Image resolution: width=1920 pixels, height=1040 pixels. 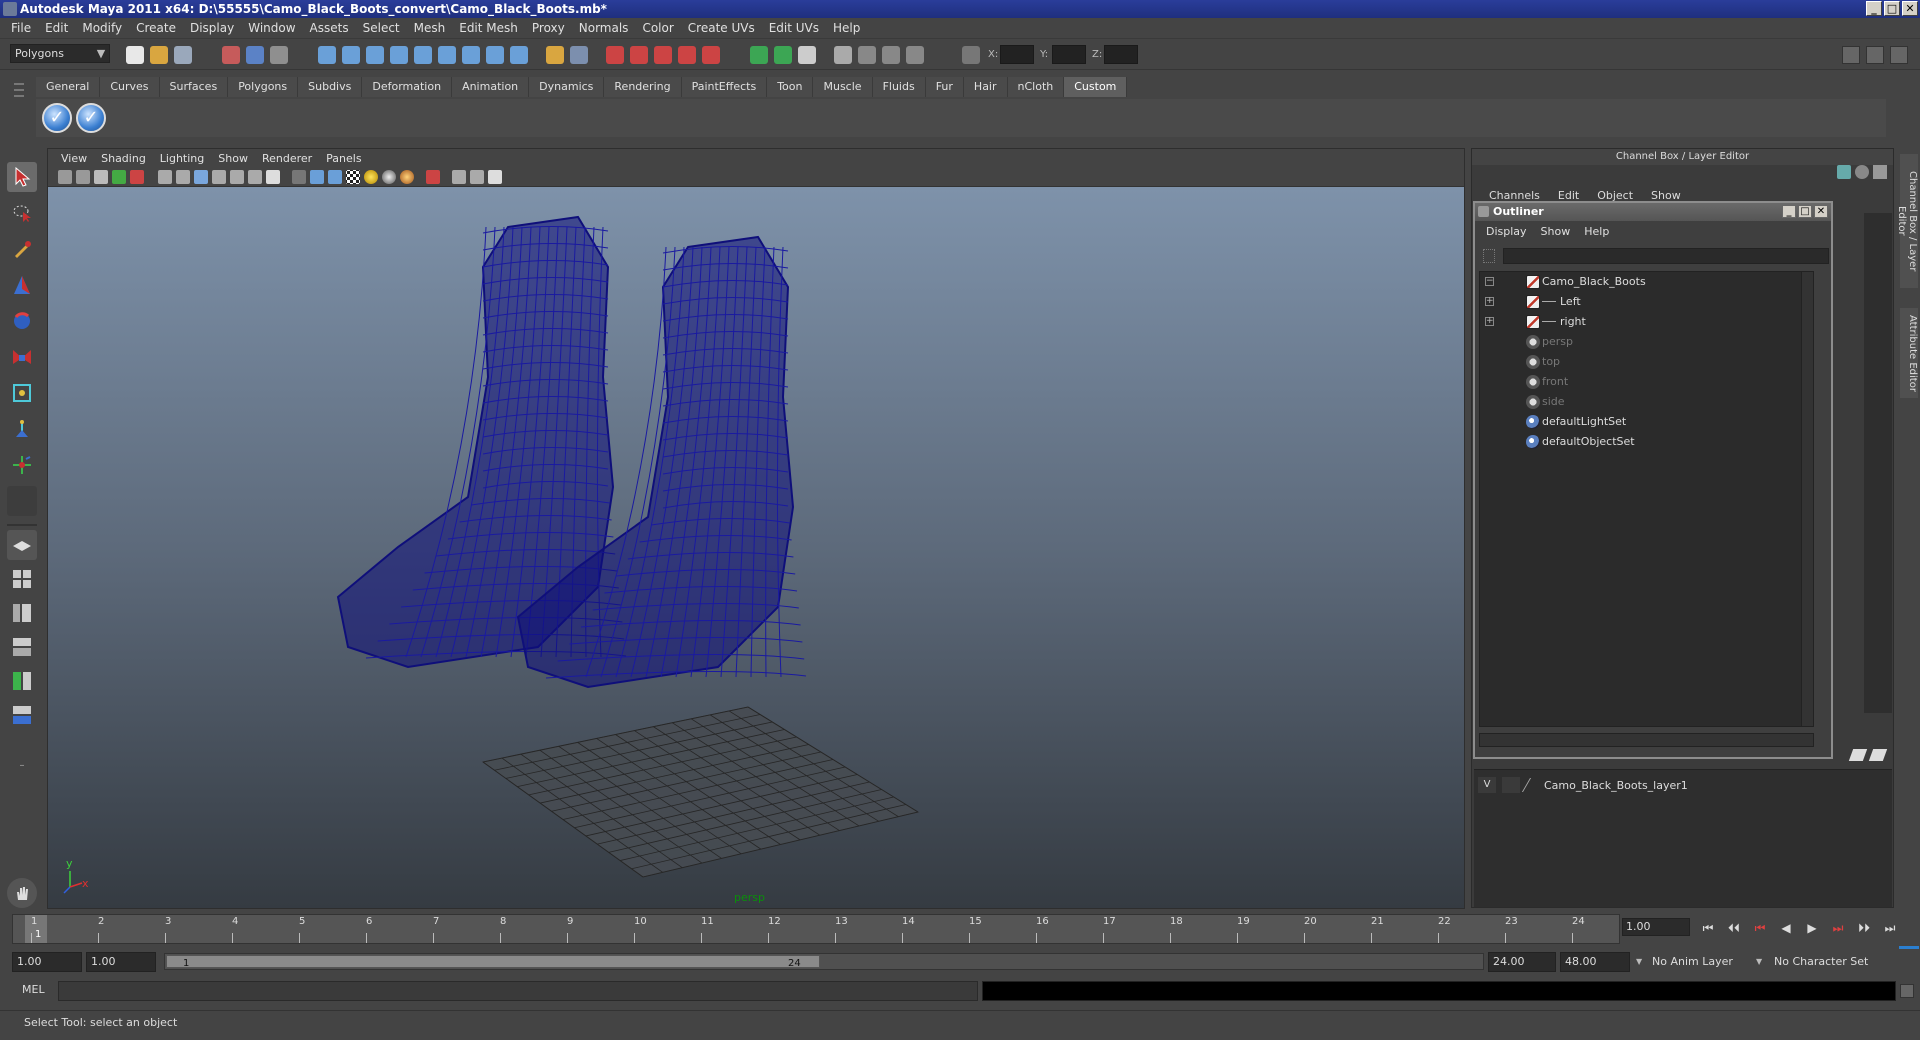 I want to click on high-quality-icon, so click(x=407, y=177).